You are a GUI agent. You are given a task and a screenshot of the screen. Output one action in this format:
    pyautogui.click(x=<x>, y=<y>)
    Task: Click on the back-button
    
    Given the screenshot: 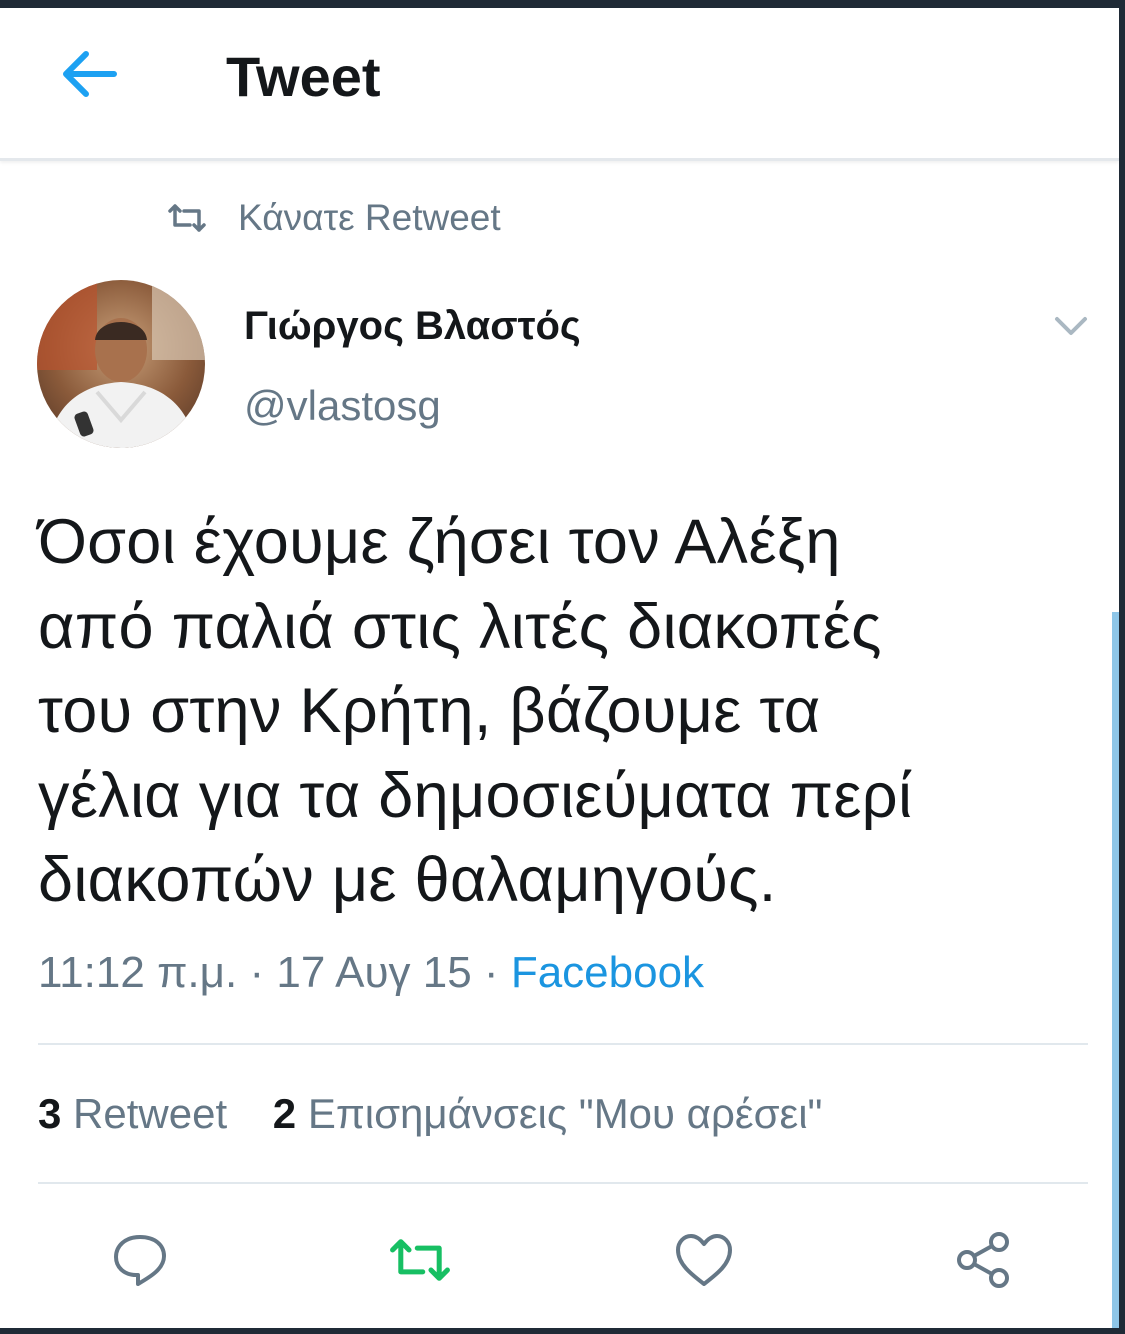 What is the action you would take?
    pyautogui.click(x=88, y=74)
    